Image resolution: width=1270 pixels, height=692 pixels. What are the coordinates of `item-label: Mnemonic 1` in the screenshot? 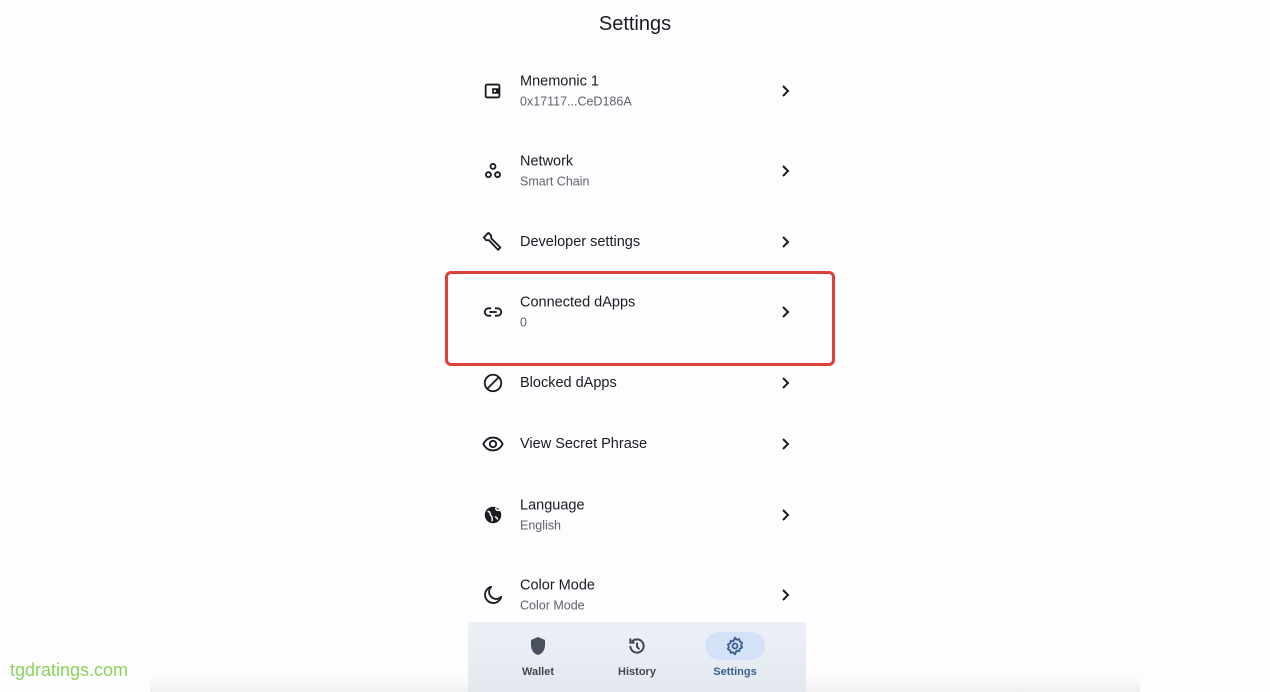 It's located at (559, 81).